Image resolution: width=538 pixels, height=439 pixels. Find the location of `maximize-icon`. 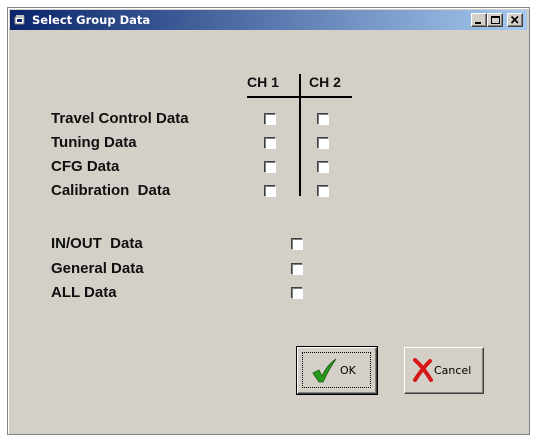

maximize-icon is located at coordinates (495, 20).